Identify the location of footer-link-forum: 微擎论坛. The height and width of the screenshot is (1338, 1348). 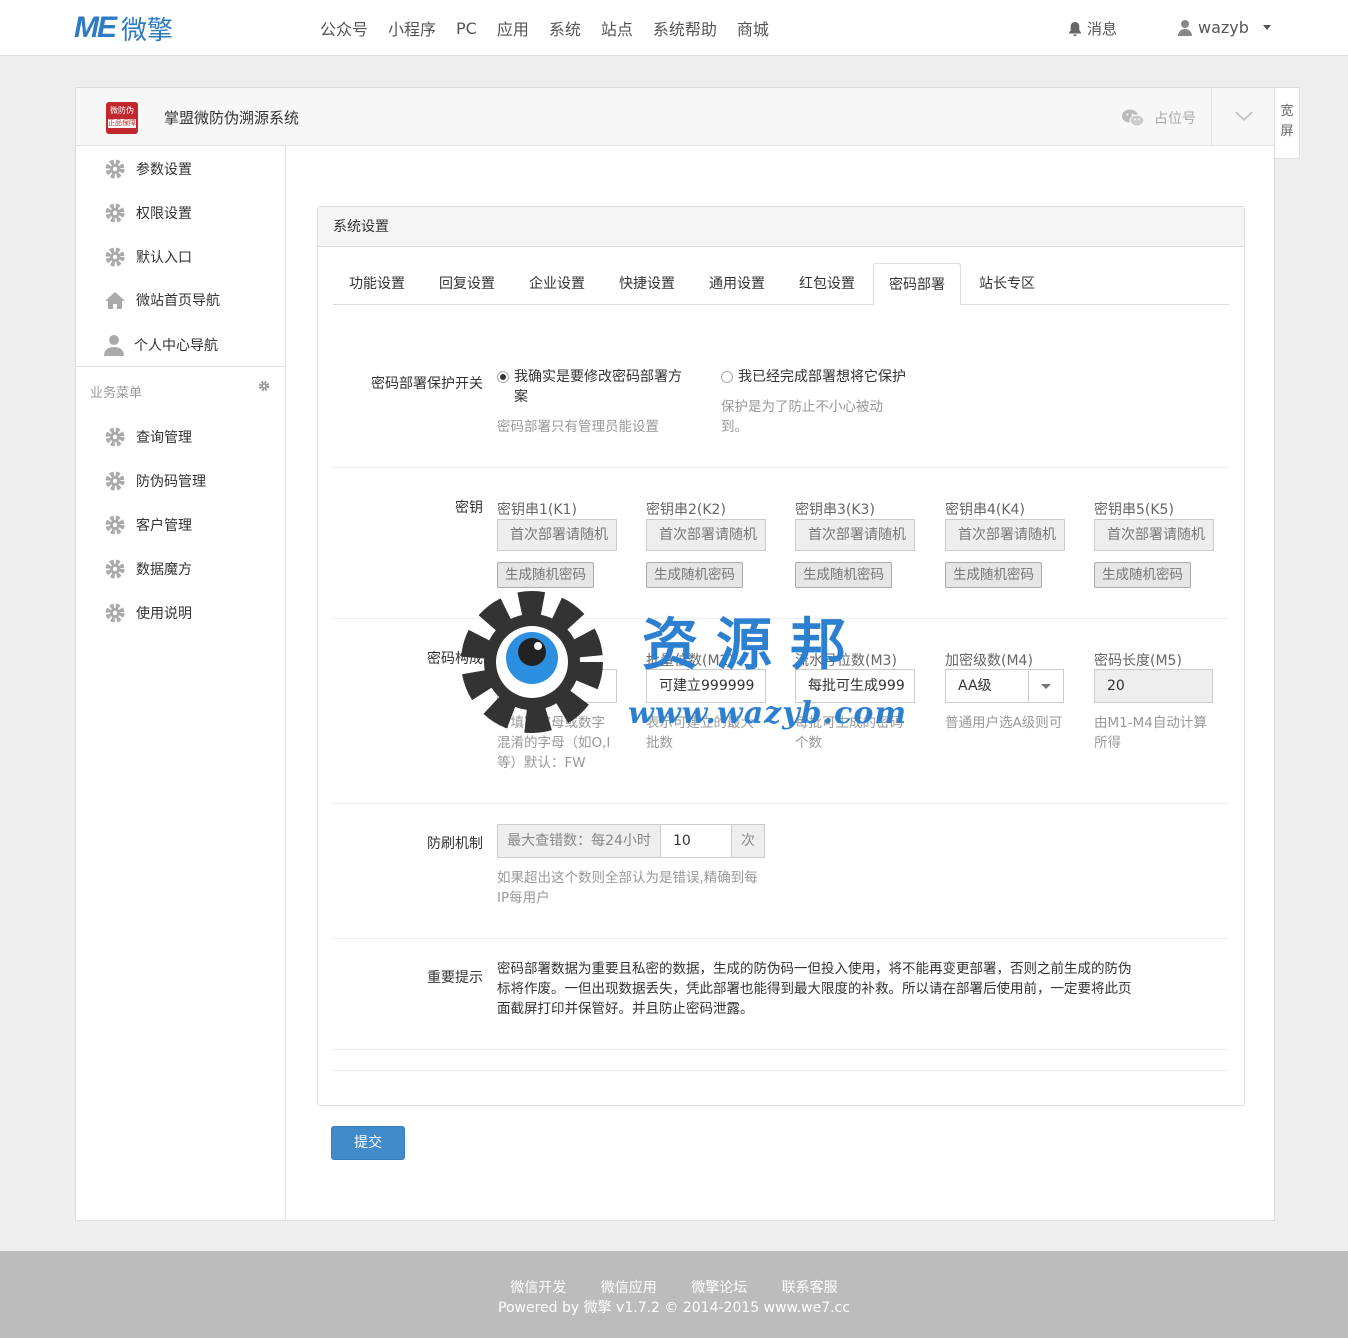
(719, 1288).